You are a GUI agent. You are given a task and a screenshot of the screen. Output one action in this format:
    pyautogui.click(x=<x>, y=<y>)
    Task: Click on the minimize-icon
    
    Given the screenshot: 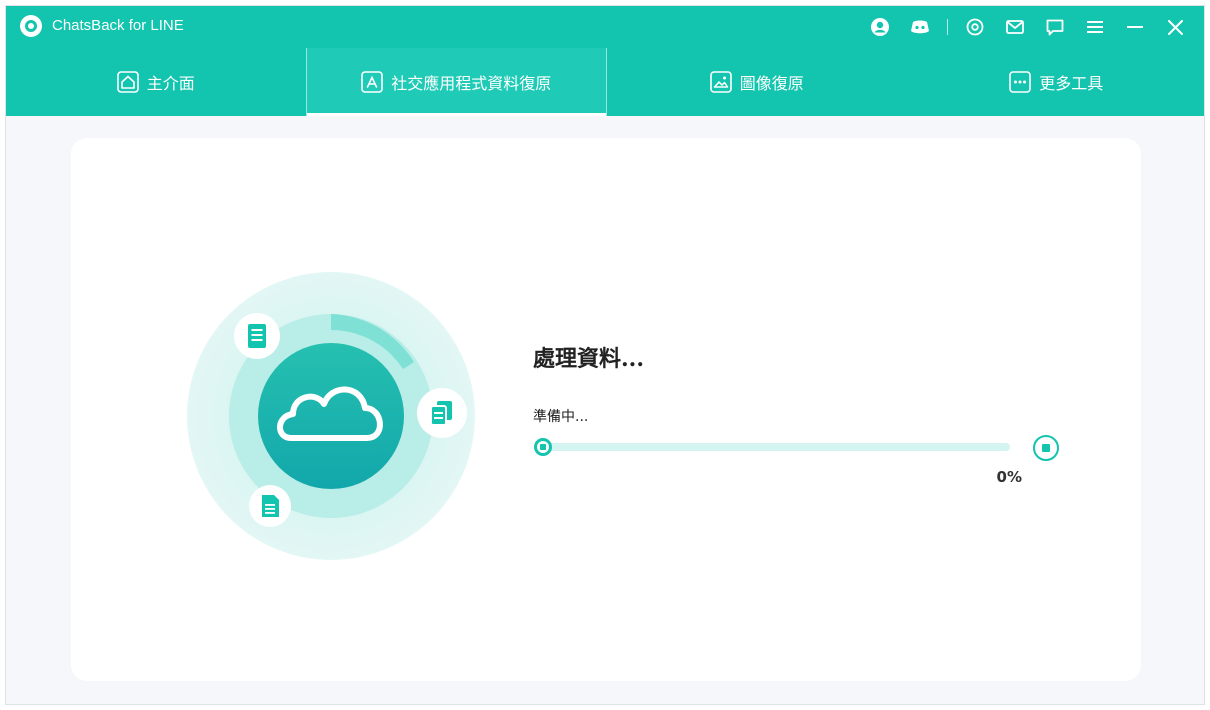 What is the action you would take?
    pyautogui.click(x=1135, y=27)
    